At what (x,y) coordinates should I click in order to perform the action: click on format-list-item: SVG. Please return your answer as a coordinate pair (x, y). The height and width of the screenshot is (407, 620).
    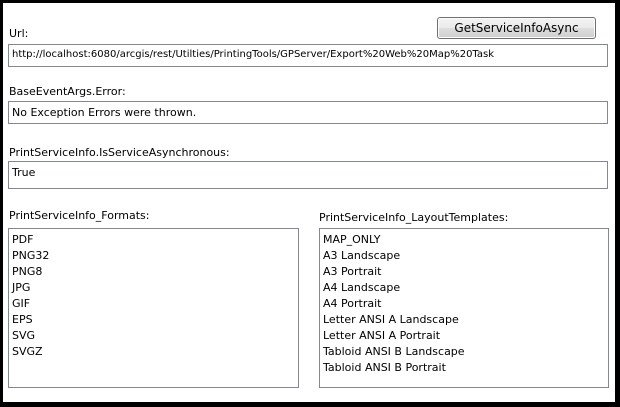
    Looking at the image, I should click on (153, 336).